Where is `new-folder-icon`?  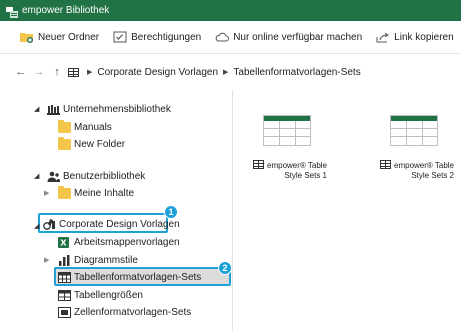 new-folder-icon is located at coordinates (27, 37).